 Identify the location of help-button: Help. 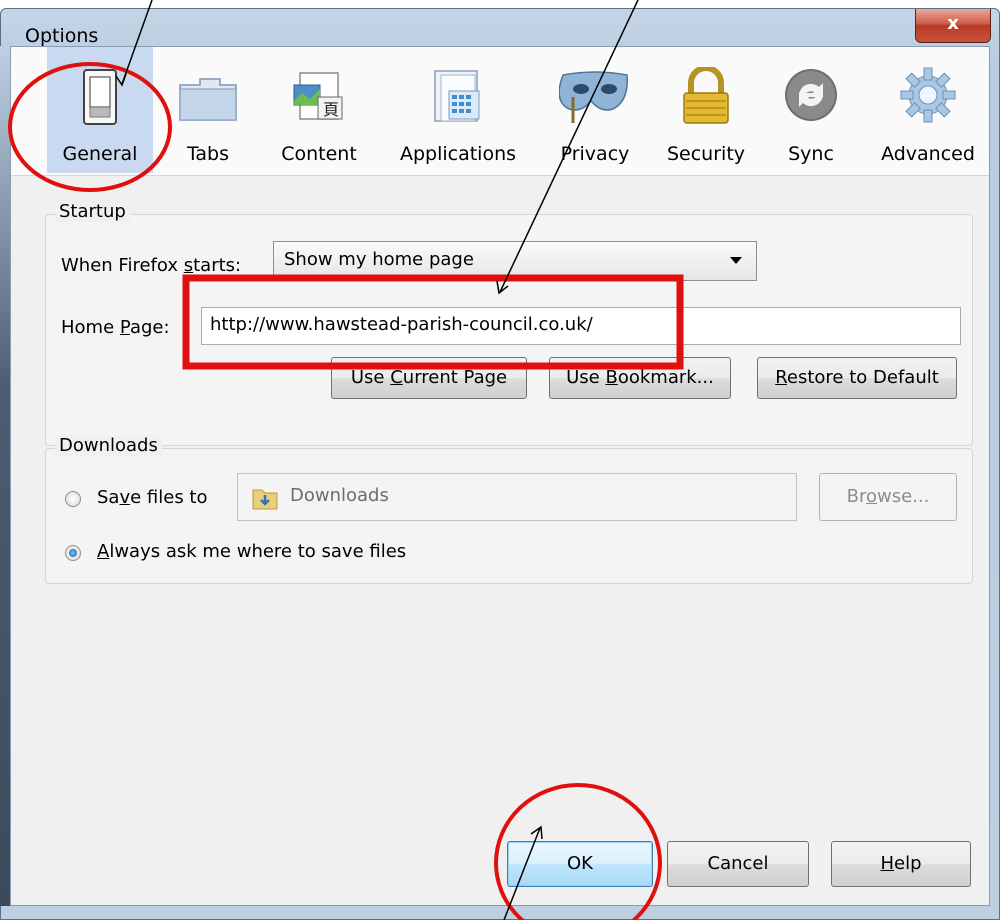
(901, 864).